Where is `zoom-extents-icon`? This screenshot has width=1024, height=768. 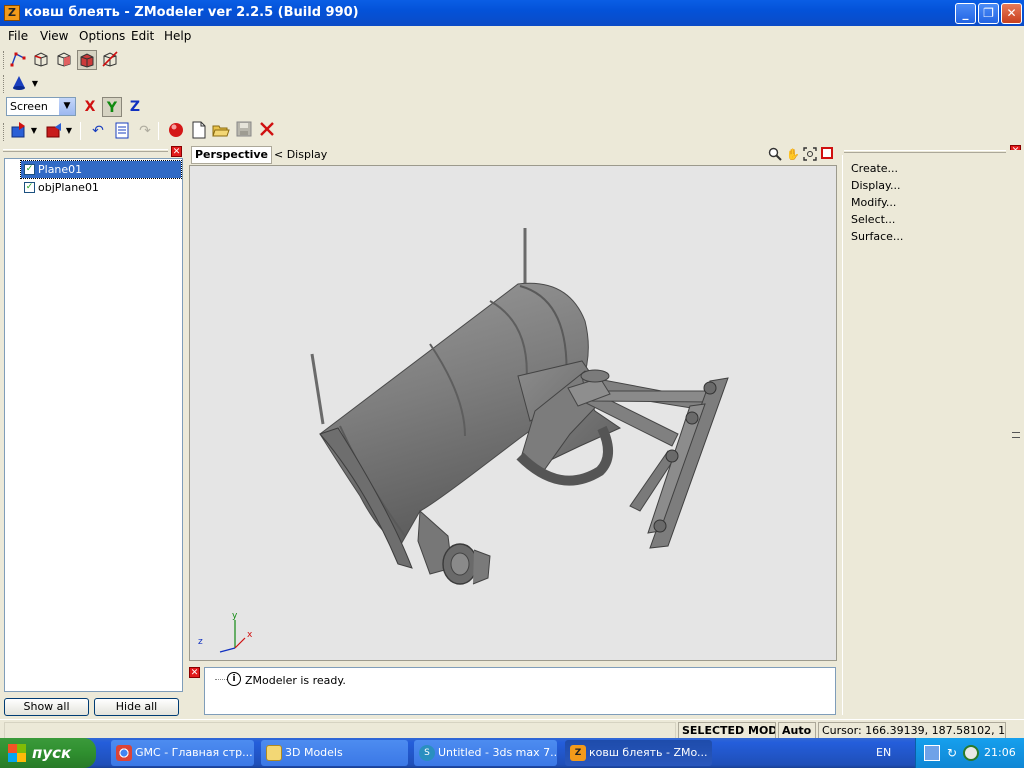 zoom-extents-icon is located at coordinates (810, 155).